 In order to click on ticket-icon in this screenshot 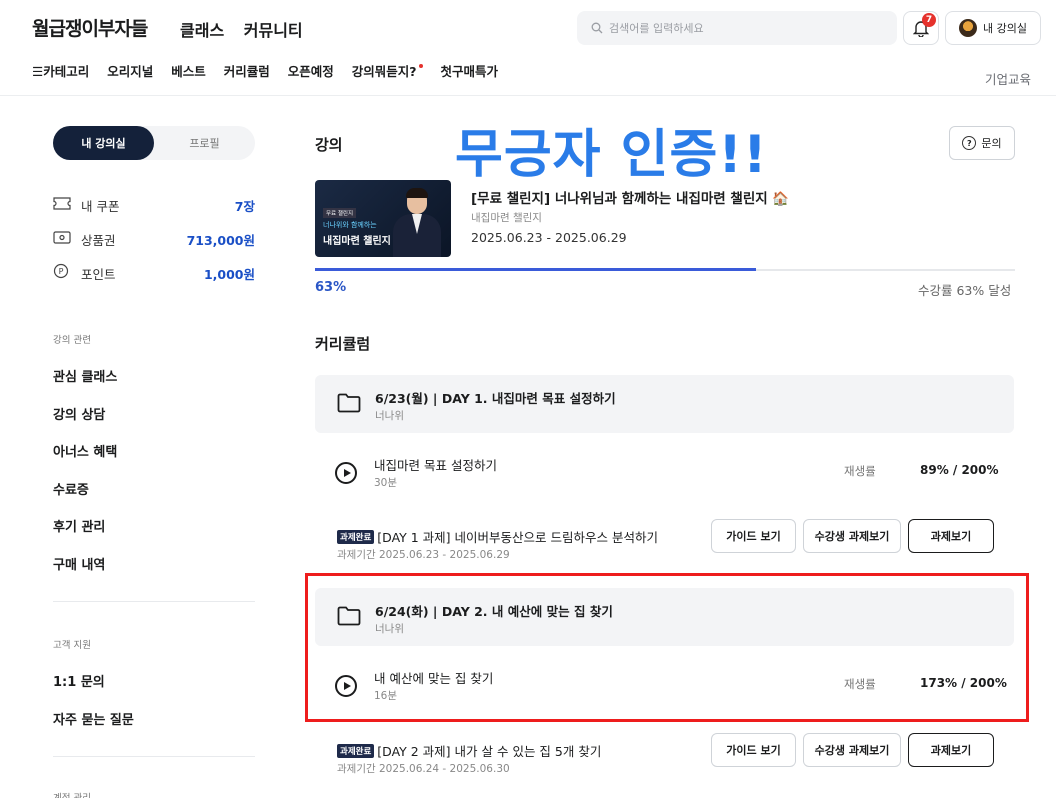, I will do `click(64, 205)`.